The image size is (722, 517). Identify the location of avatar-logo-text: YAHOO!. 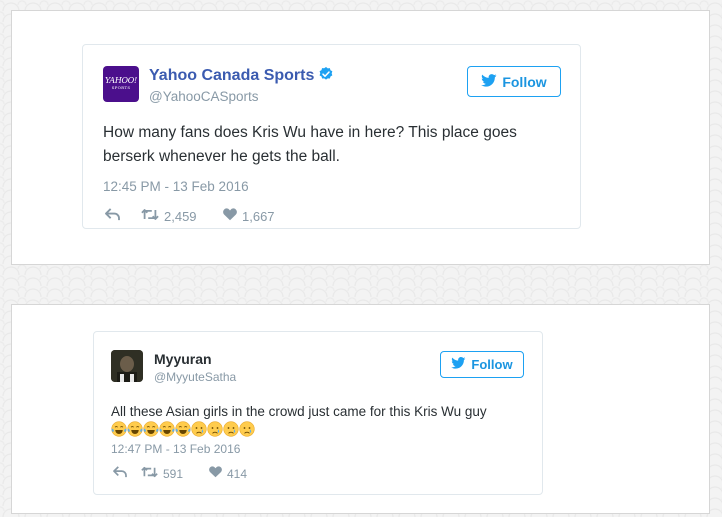
(121, 80).